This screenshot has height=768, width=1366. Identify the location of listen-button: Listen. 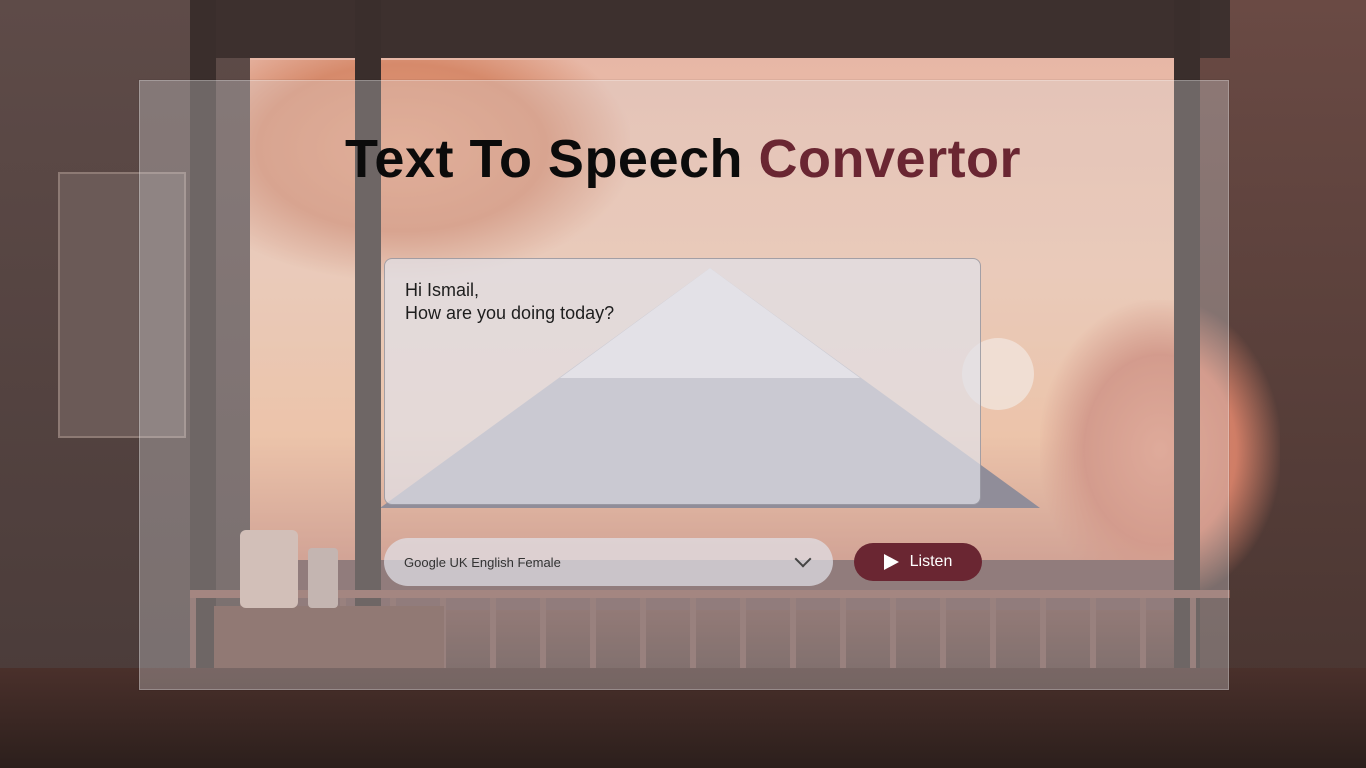
(918, 562).